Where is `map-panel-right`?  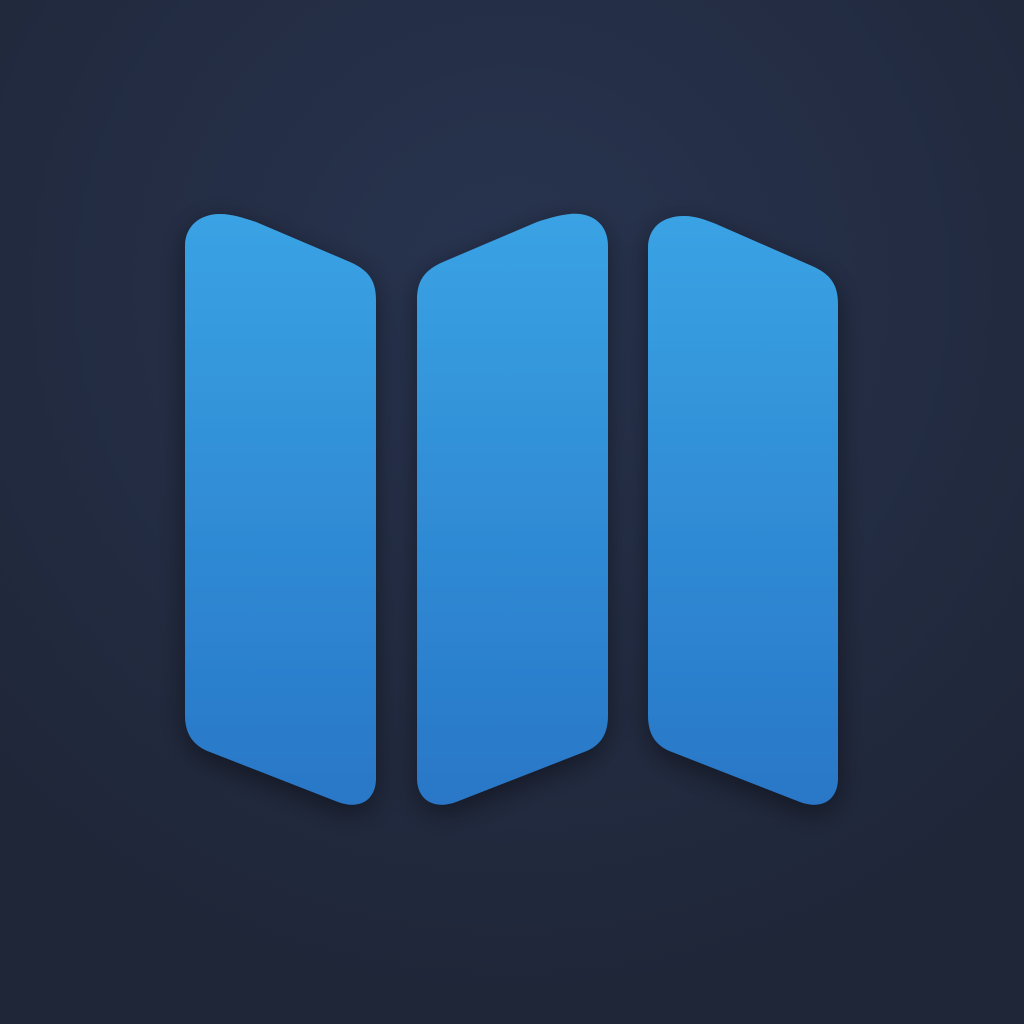
map-panel-right is located at coordinates (743, 510).